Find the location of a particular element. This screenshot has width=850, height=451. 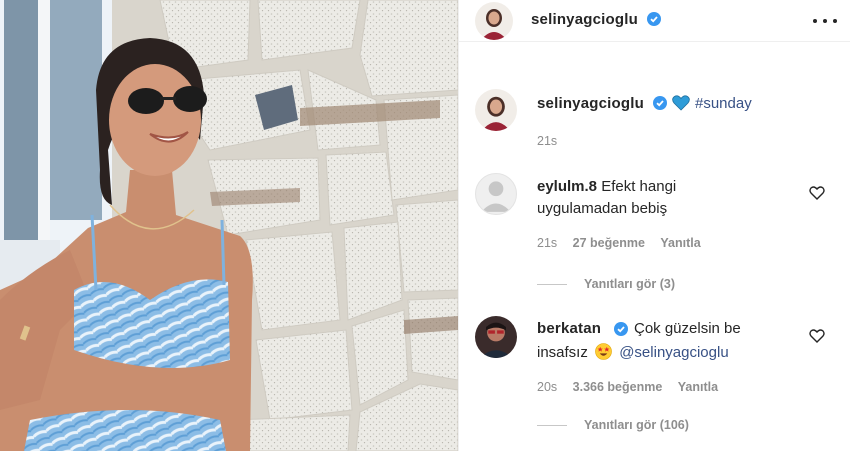

comment-likes: 3.366 beğenme is located at coordinates (618, 387).